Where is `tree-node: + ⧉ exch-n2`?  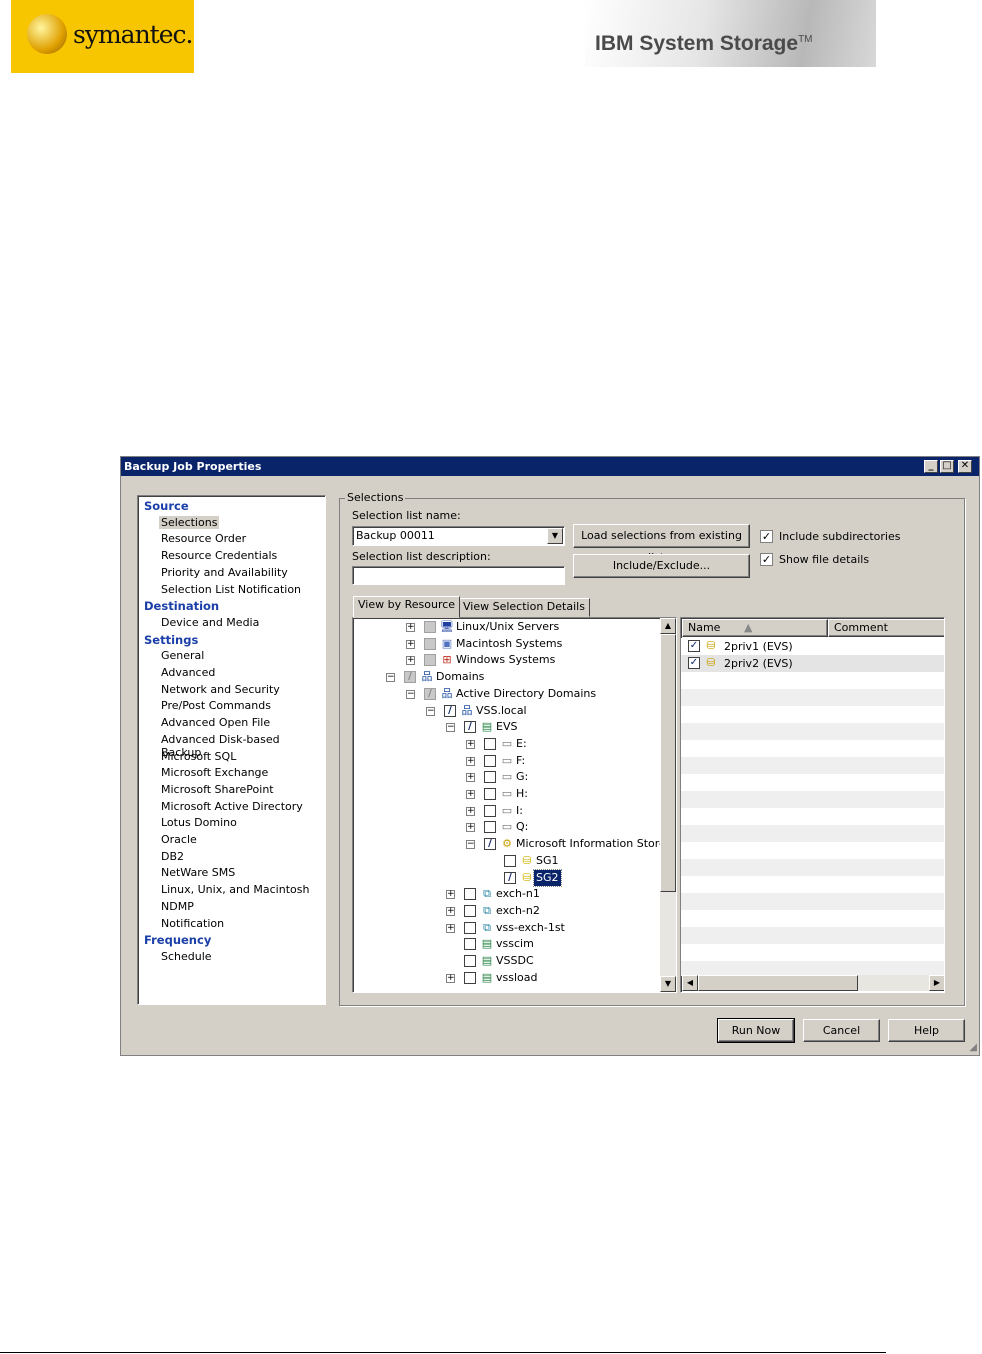 tree-node: + ⧉ exch-n2 is located at coordinates (508, 911).